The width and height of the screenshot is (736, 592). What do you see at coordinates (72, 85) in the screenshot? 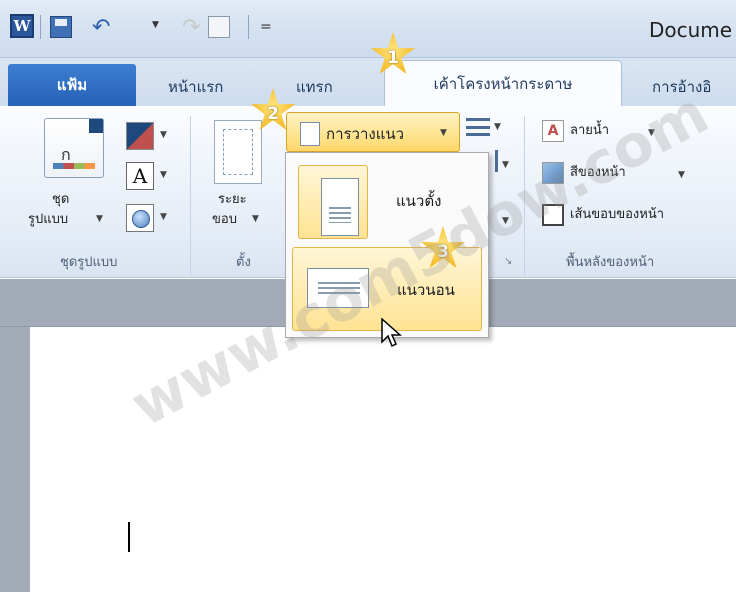
I see `tab-file: แฟ้ม` at bounding box center [72, 85].